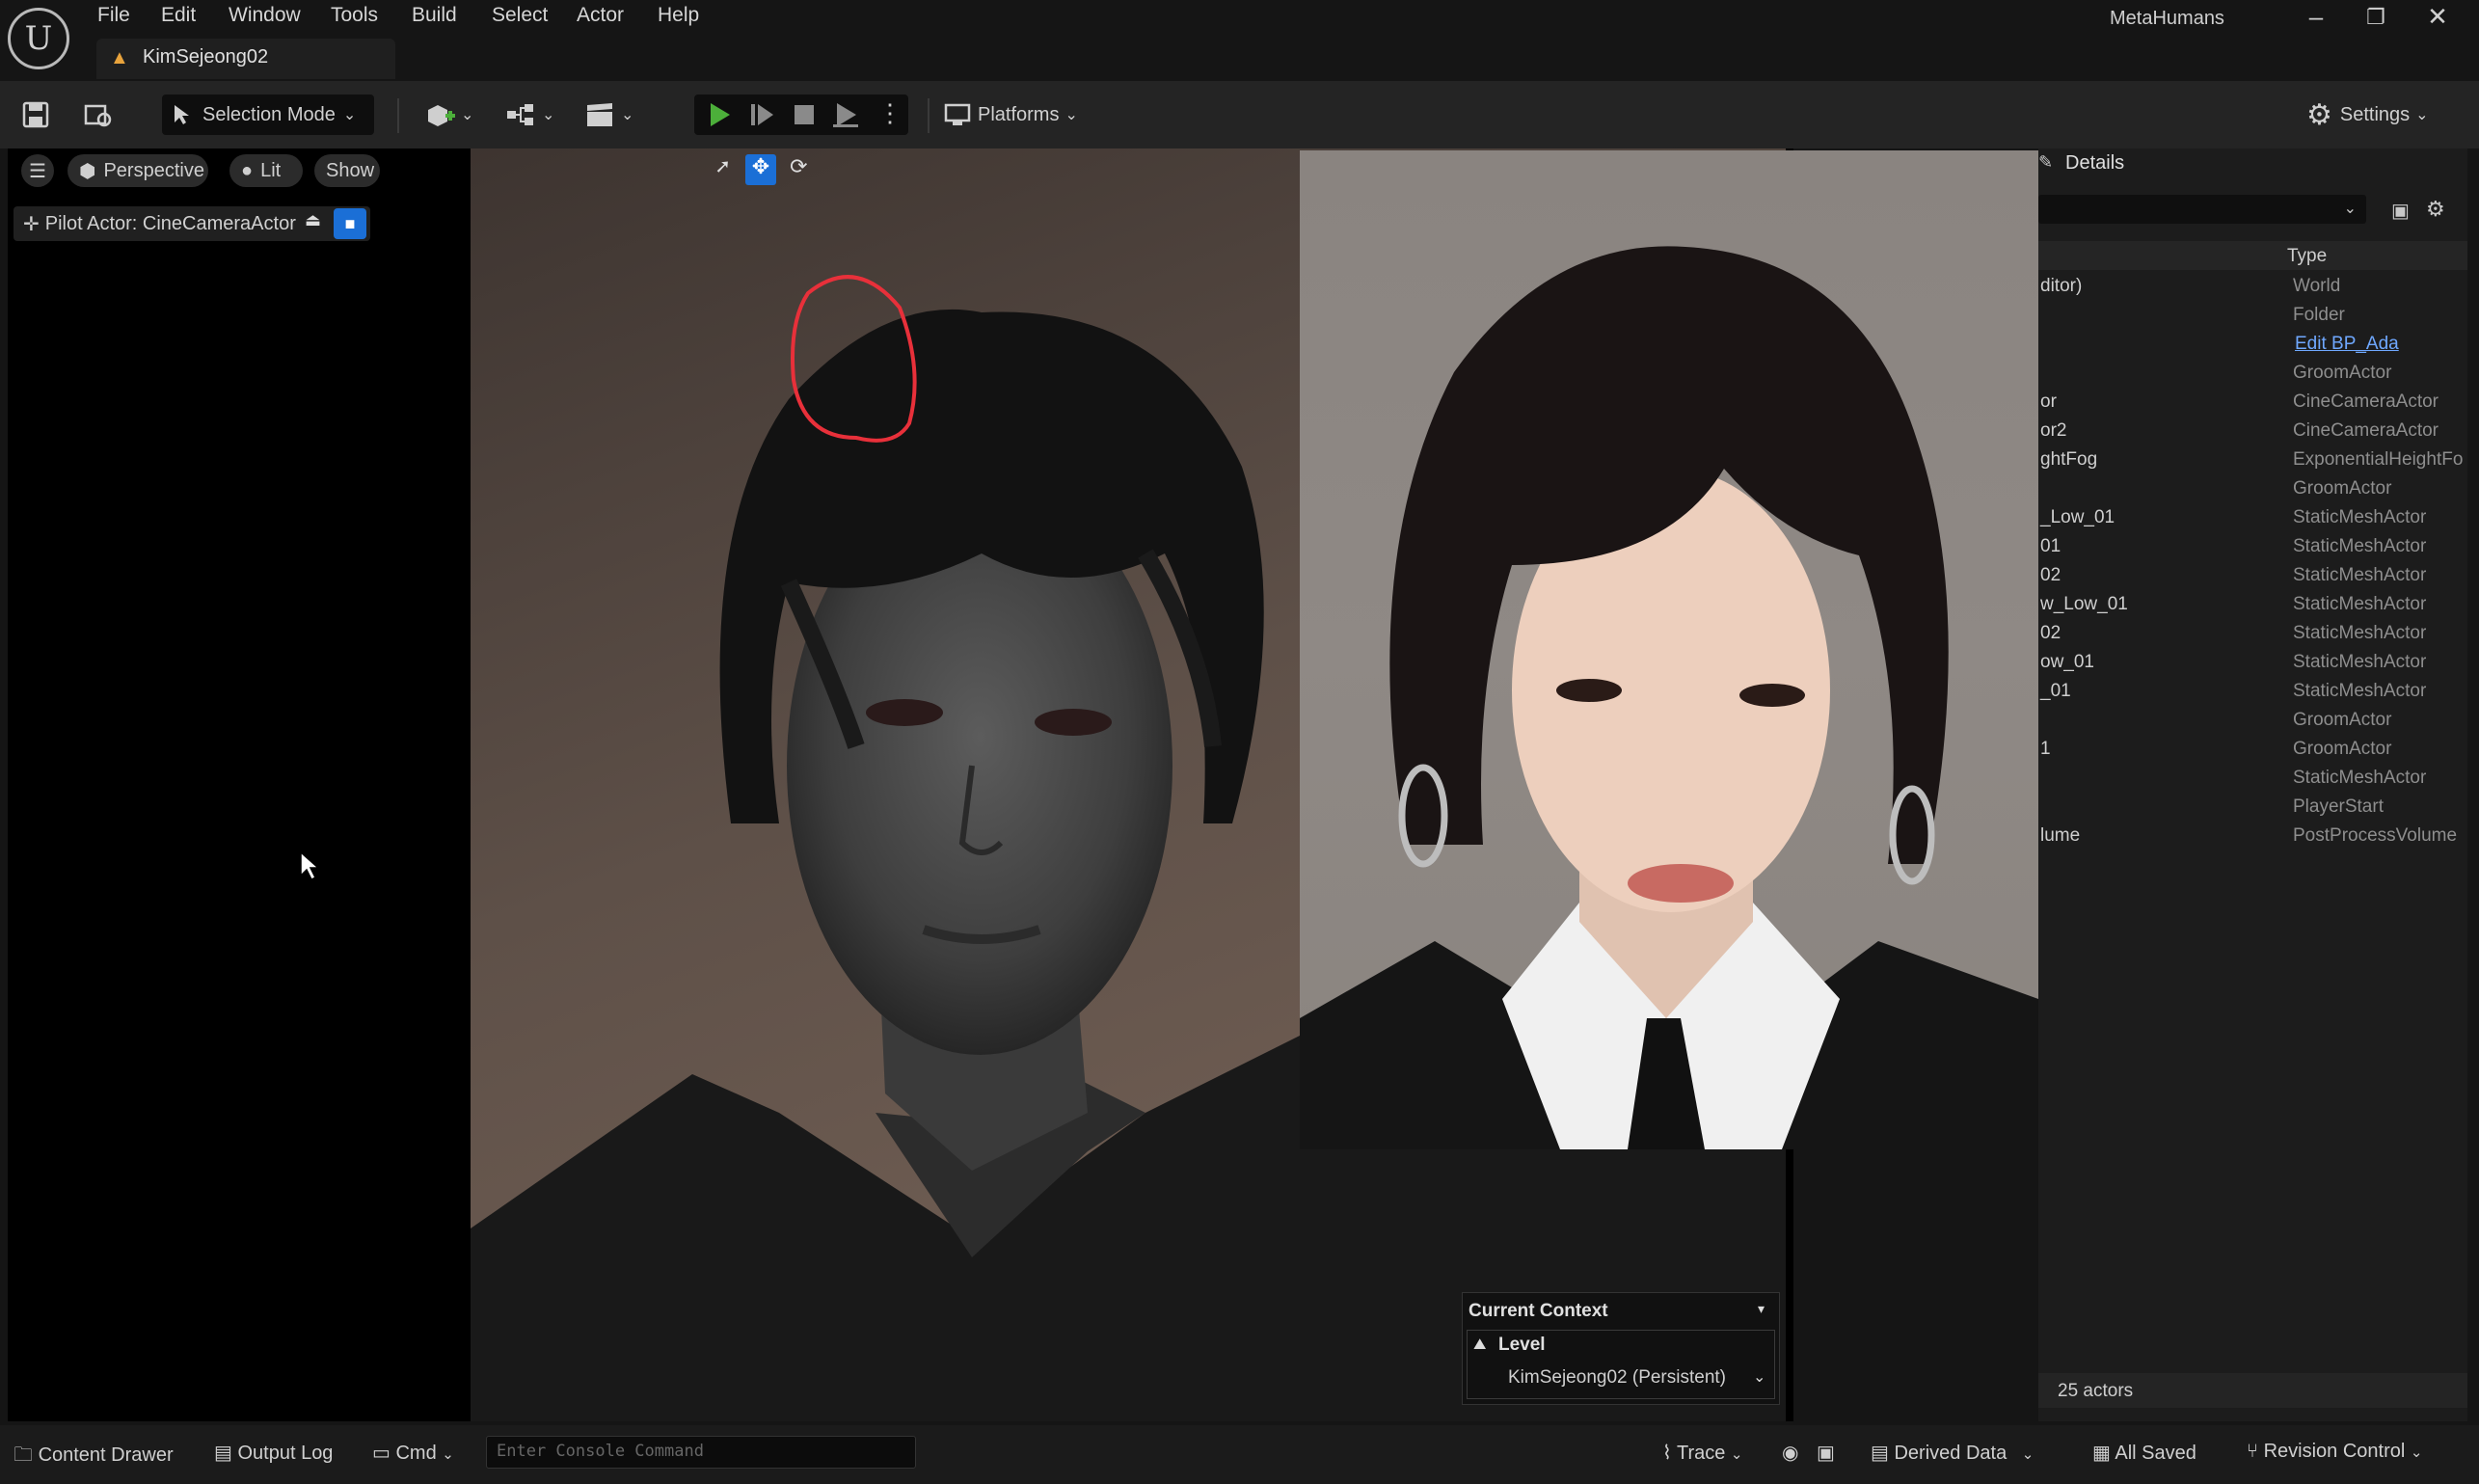 Image resolution: width=2479 pixels, height=1484 pixels. I want to click on outliner-row: PlayerStart, so click(2252, 810).